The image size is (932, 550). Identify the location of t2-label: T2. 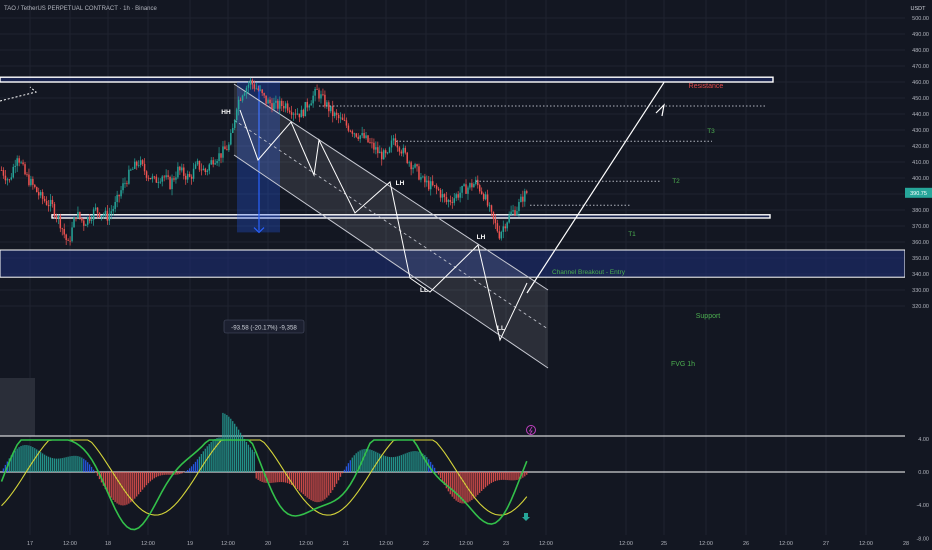
(676, 181).